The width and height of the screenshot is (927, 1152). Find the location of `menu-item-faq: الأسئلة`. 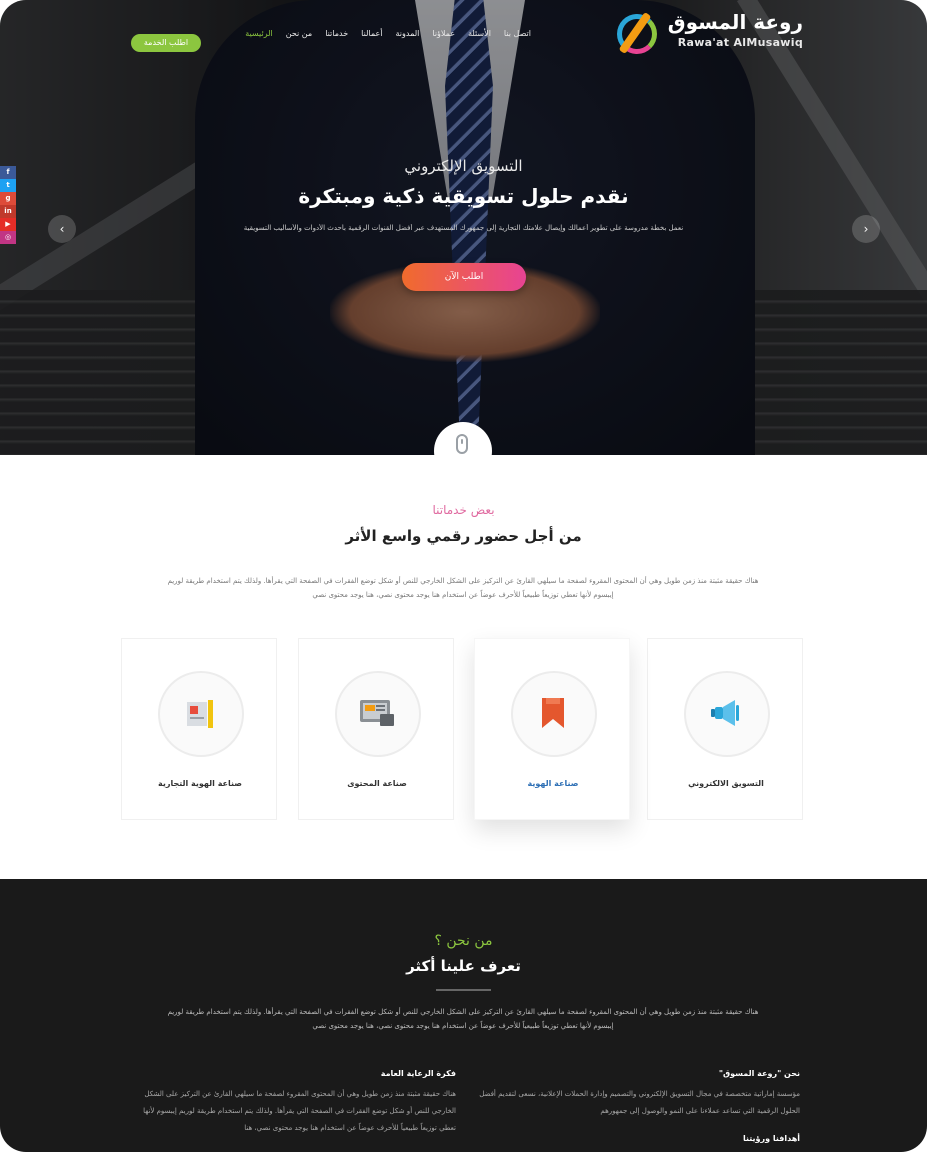

menu-item-faq: الأسئلة is located at coordinates (479, 34).